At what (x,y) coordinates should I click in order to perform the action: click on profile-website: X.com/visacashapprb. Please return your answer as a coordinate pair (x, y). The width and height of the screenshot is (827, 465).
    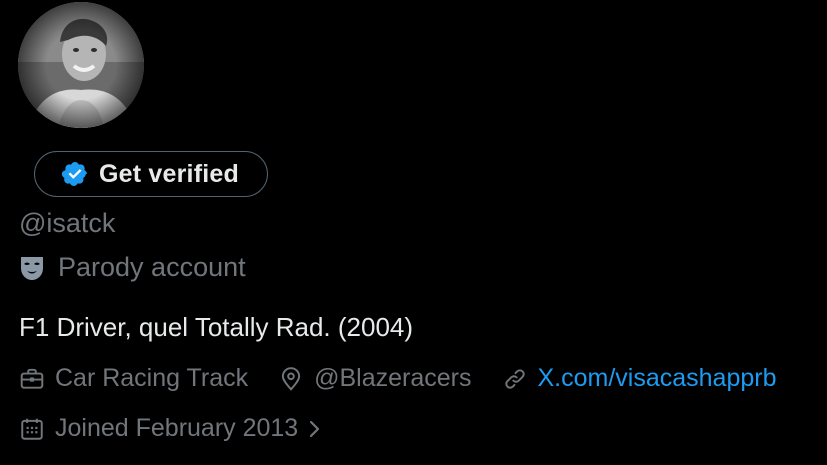
    Looking at the image, I should click on (639, 378).